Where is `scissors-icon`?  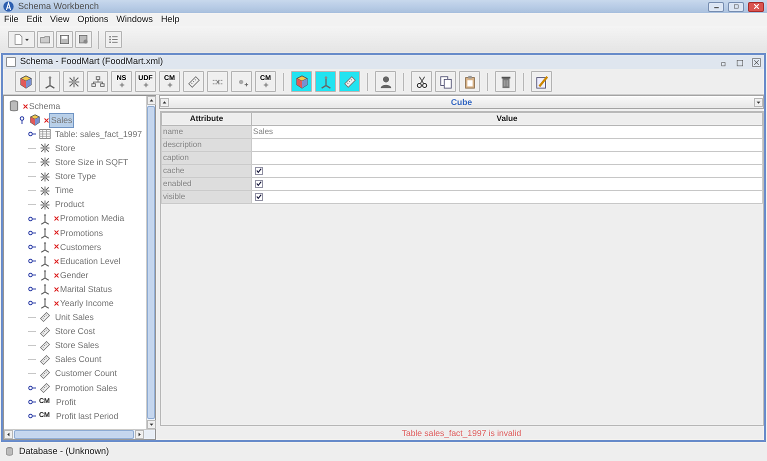
scissors-icon is located at coordinates (421, 81).